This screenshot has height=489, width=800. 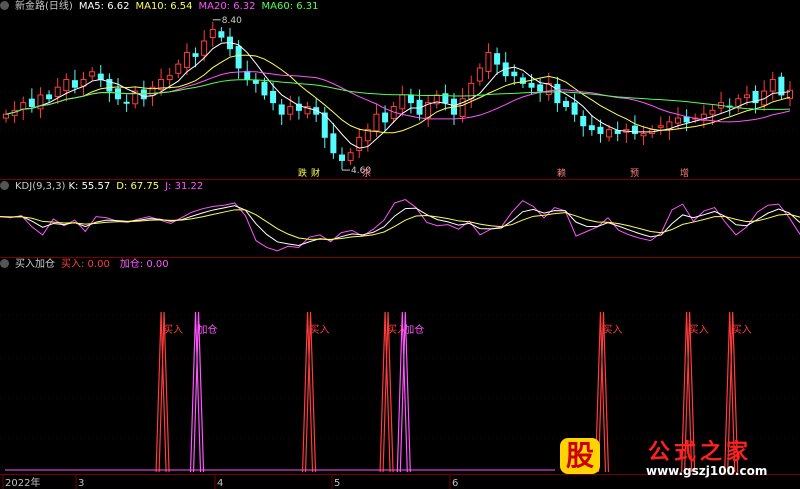 I want to click on event-tag: 财, so click(x=315, y=173).